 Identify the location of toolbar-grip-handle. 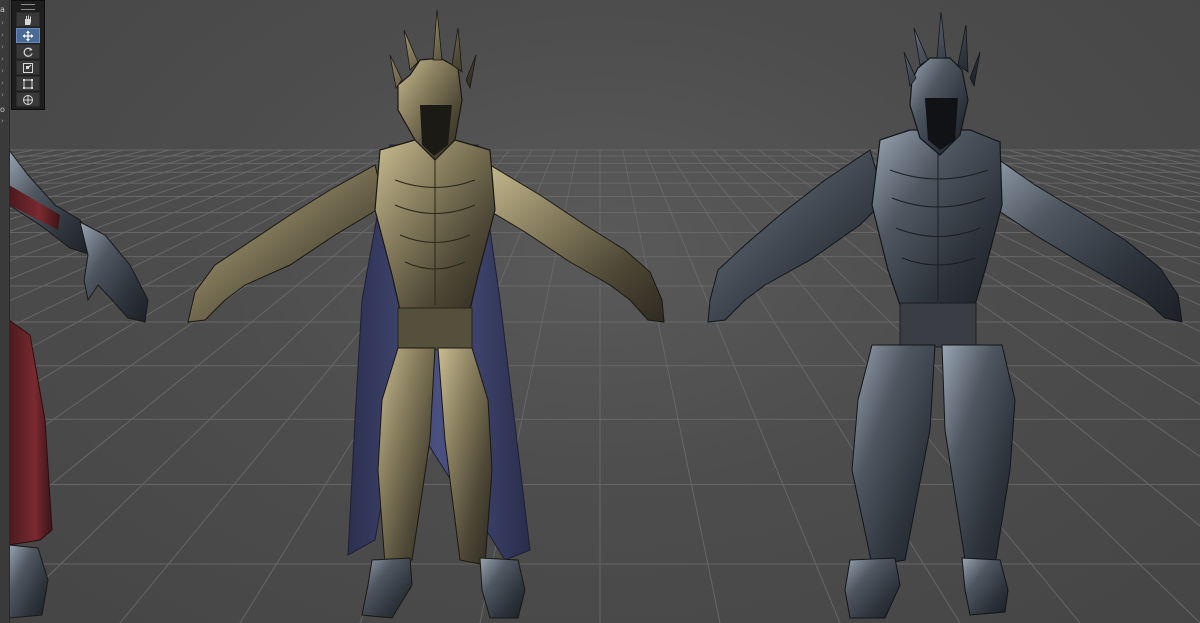
(28, 7).